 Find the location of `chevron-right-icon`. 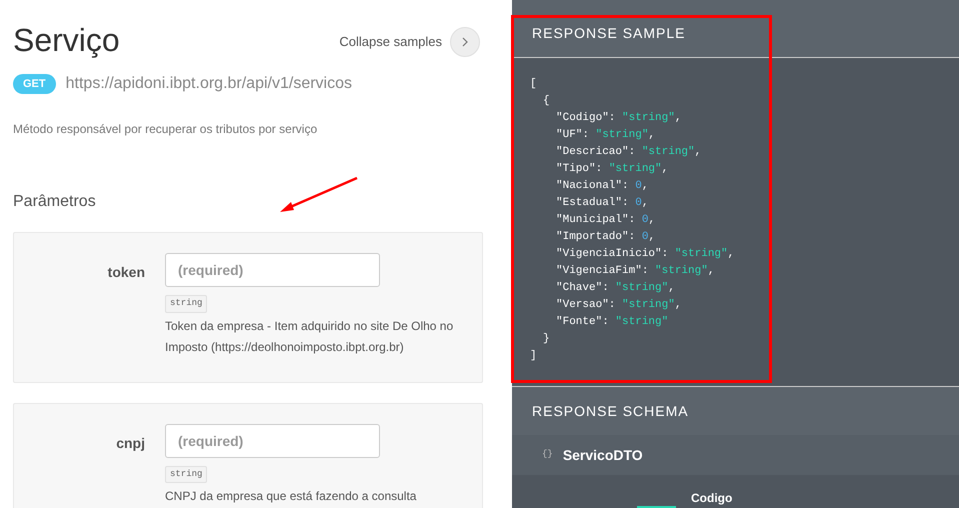

chevron-right-icon is located at coordinates (465, 42).